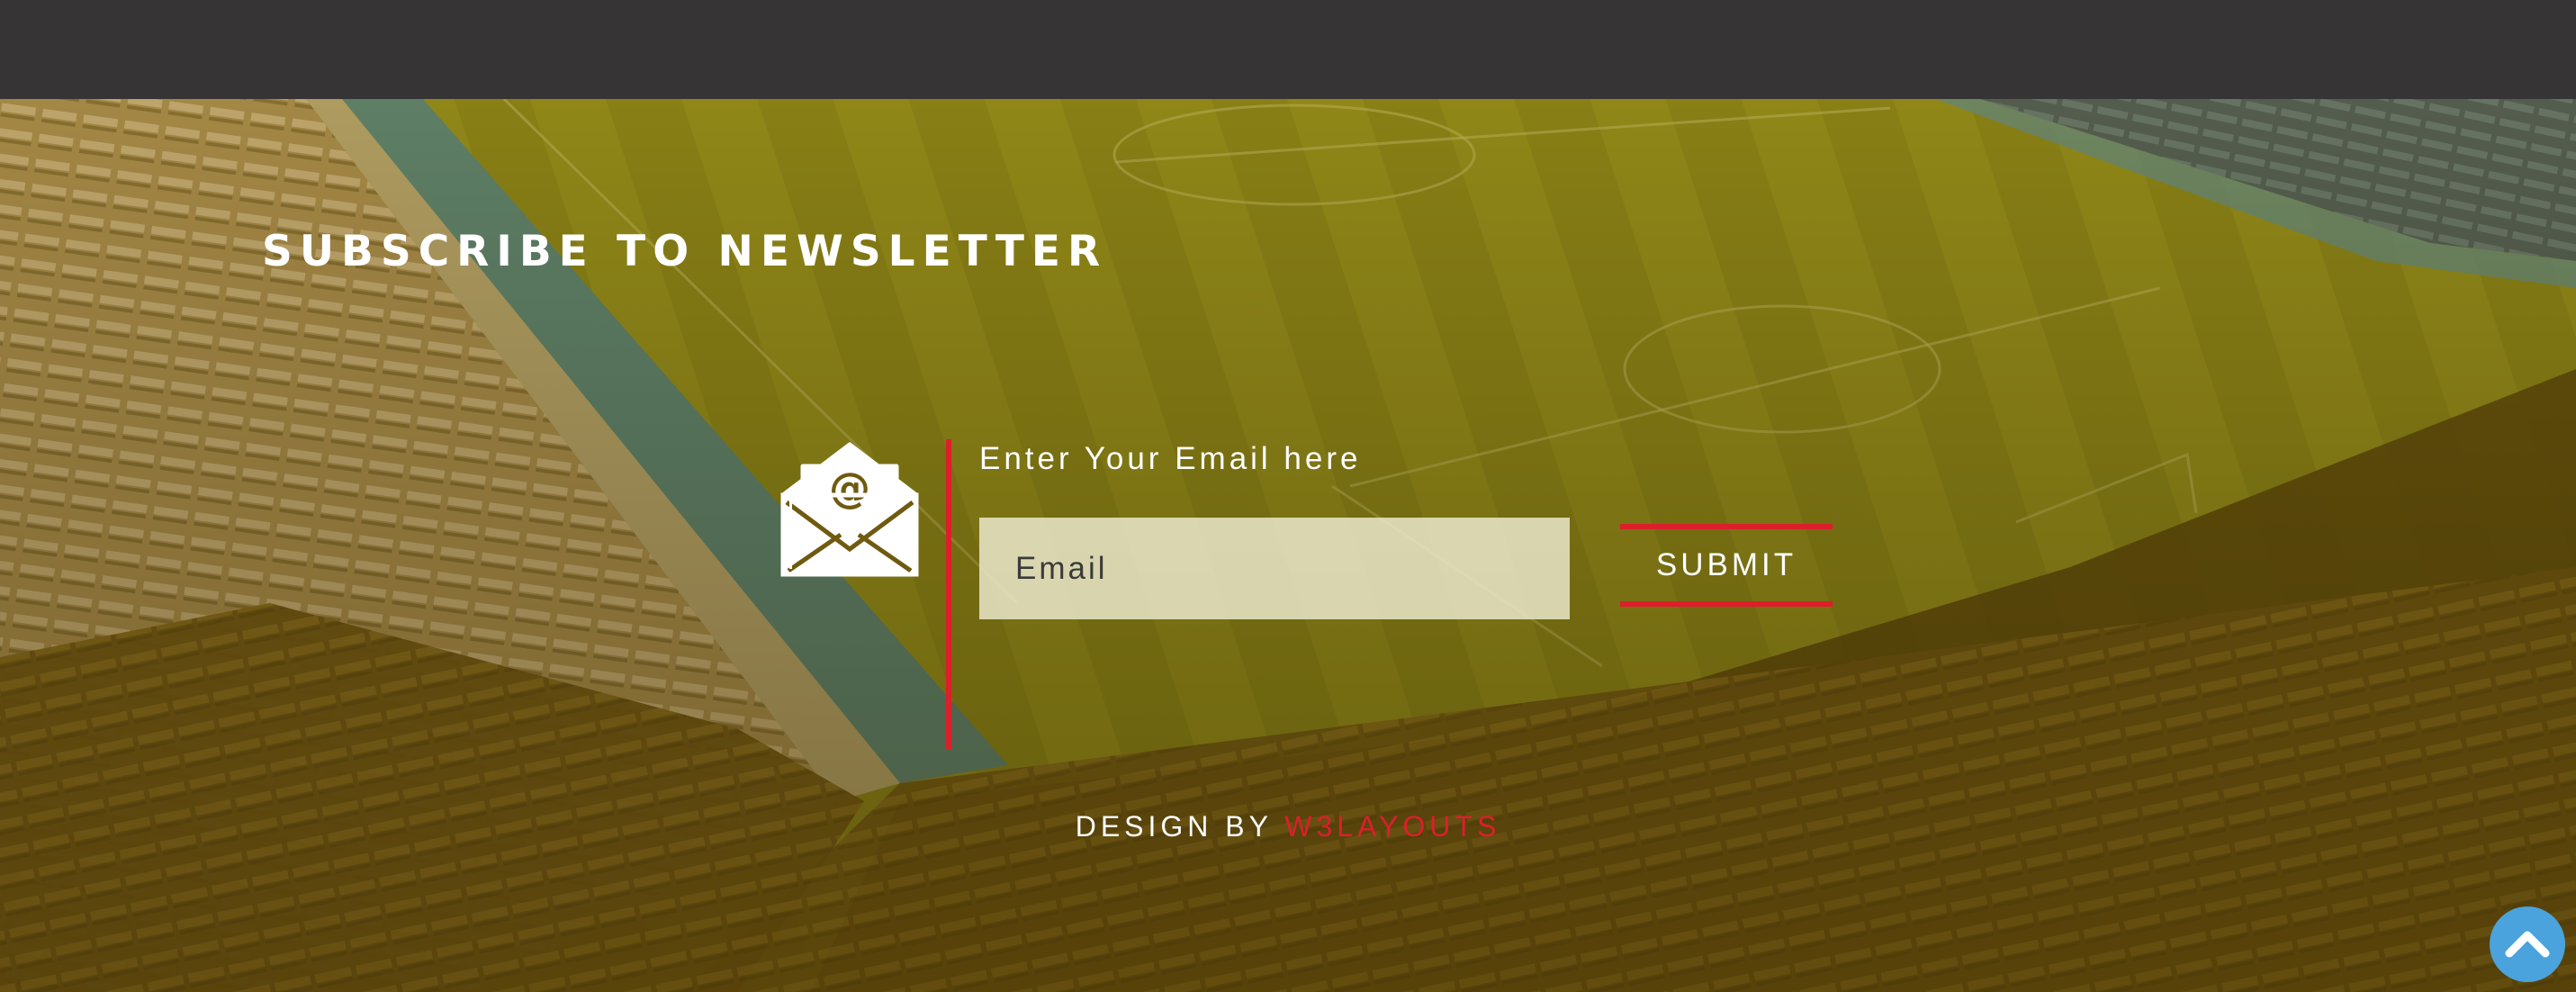 The width and height of the screenshot is (2576, 992). I want to click on submit-button: SUBMIT, so click(1726, 565).